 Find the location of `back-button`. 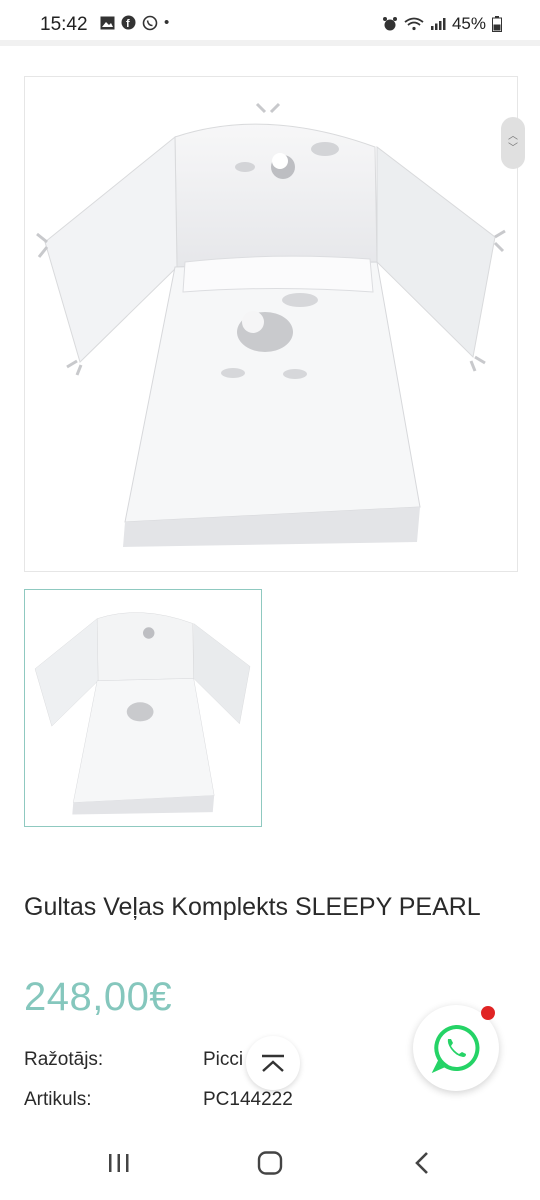

back-button is located at coordinates (422, 1163).